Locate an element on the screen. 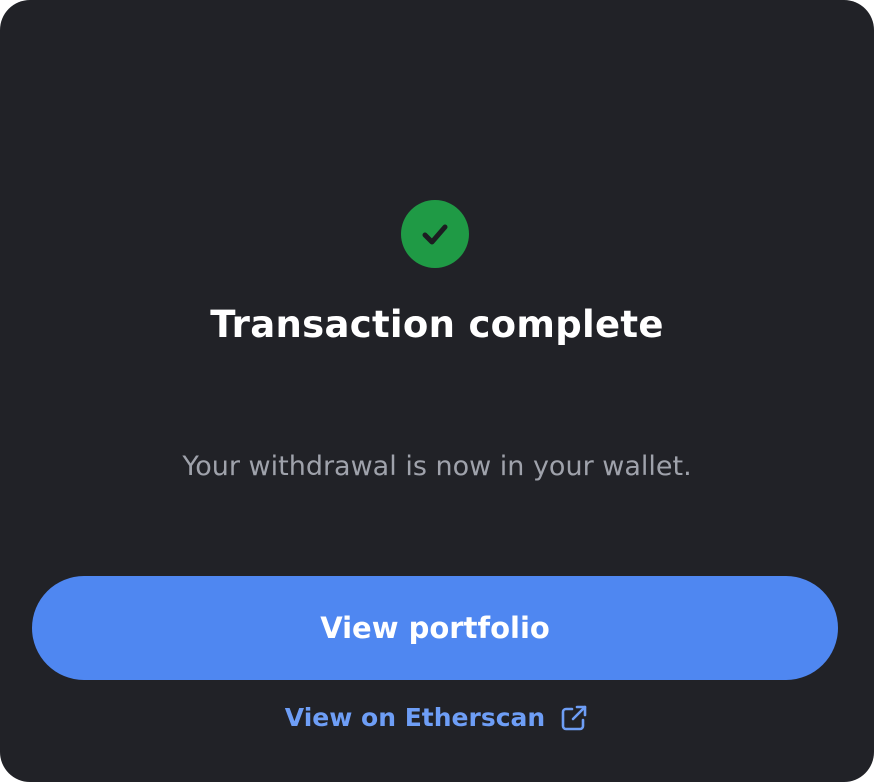 The image size is (874, 782). view-portfolio-label: View portfolio is located at coordinates (435, 628).